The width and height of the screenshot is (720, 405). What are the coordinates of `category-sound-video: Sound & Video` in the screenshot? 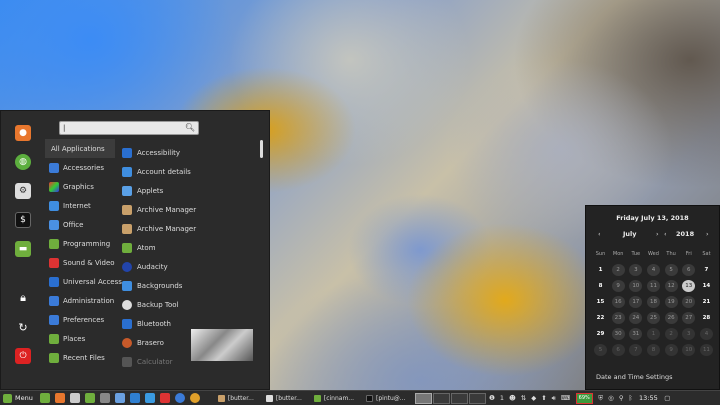 It's located at (80, 262).